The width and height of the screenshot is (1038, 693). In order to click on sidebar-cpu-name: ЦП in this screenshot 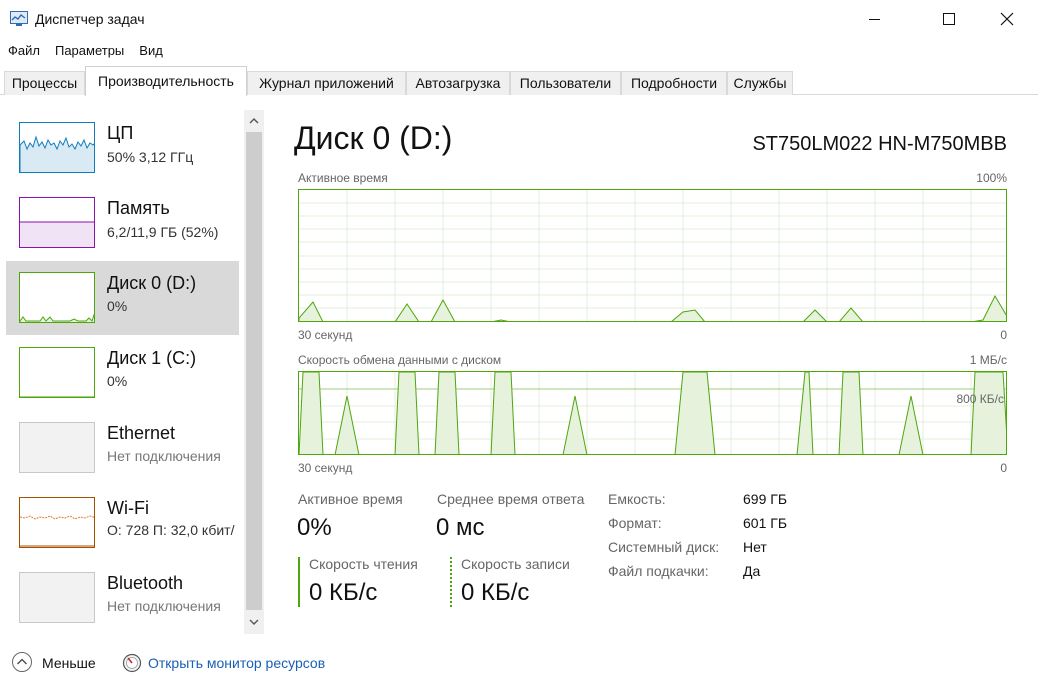, I will do `click(120, 133)`.